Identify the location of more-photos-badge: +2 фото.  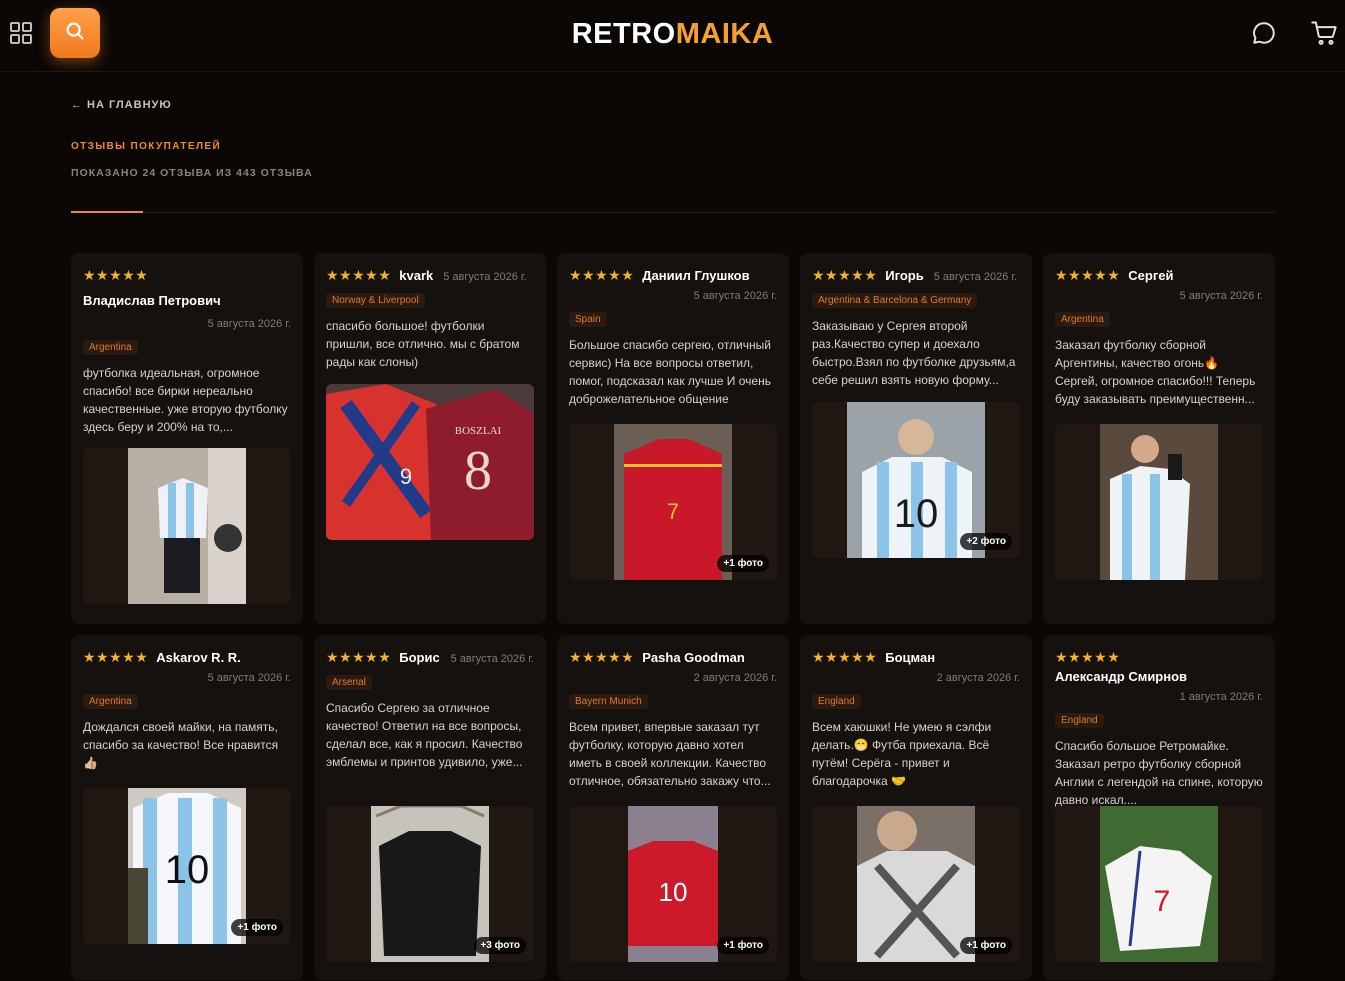
(986, 541).